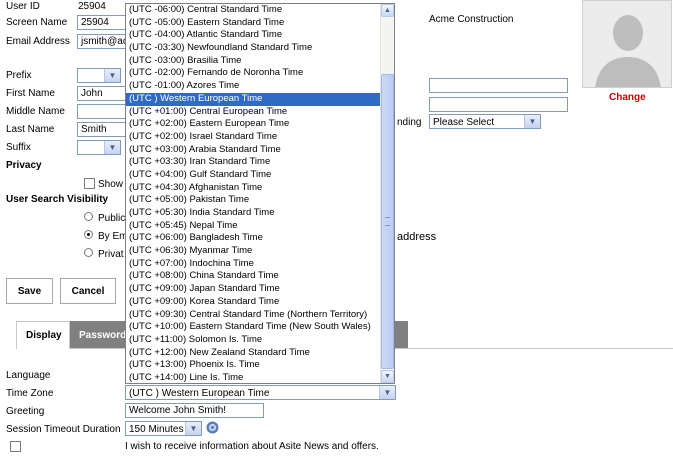  What do you see at coordinates (156, 429) in the screenshot?
I see `session-timeout-value: 150 Minutes` at bounding box center [156, 429].